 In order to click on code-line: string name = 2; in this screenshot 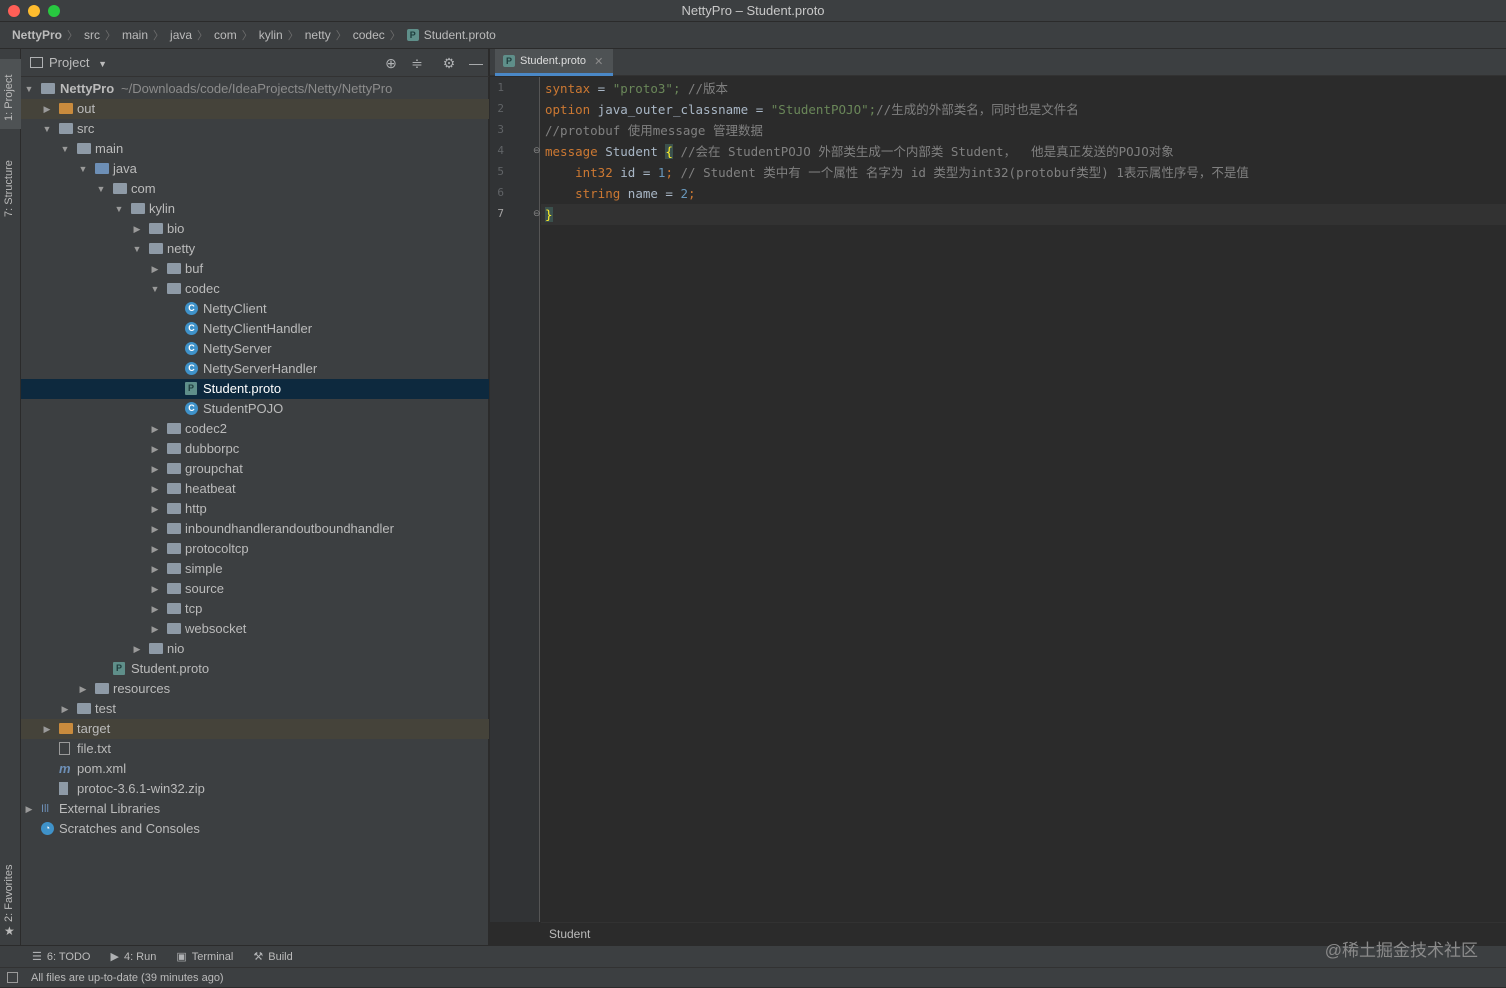, I will do `click(1023, 193)`.